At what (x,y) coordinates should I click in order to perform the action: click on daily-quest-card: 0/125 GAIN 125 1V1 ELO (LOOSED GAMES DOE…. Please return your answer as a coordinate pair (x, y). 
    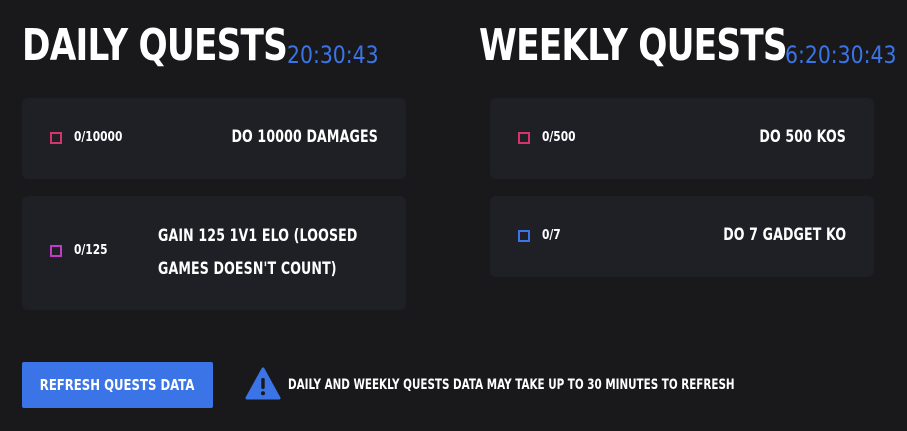
    Looking at the image, I should click on (214, 253).